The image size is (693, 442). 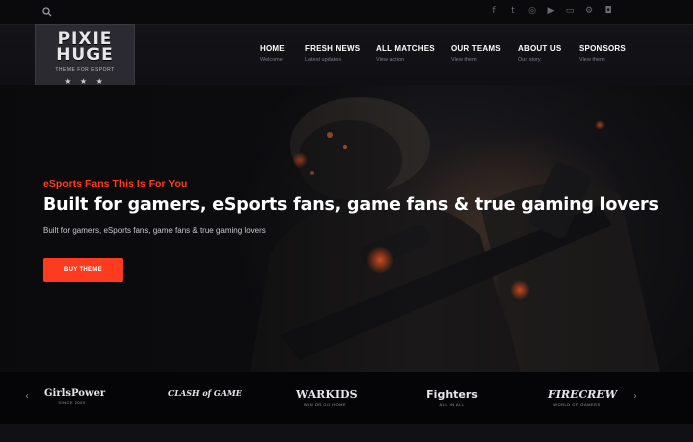 I want to click on footer-strip, so click(x=346, y=433).